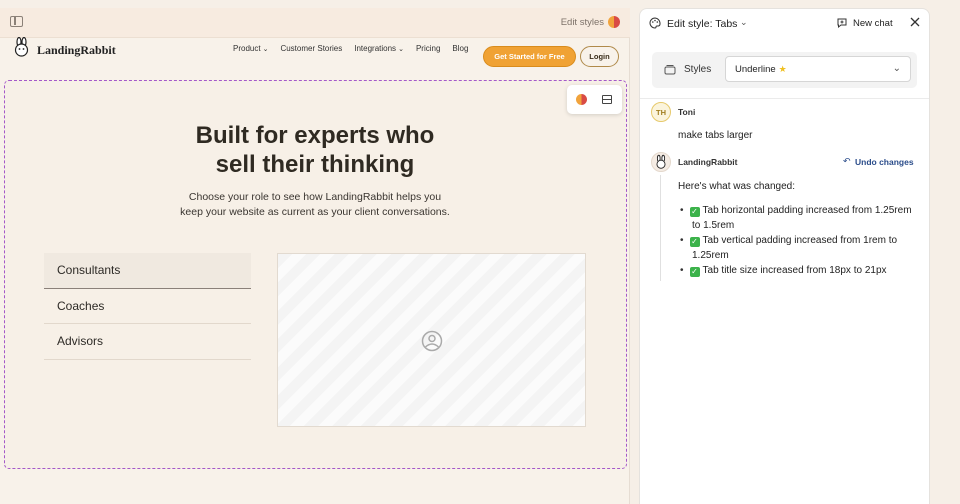 Image resolution: width=960 pixels, height=504 pixels. I want to click on tab-coaches: Coaches, so click(147, 306).